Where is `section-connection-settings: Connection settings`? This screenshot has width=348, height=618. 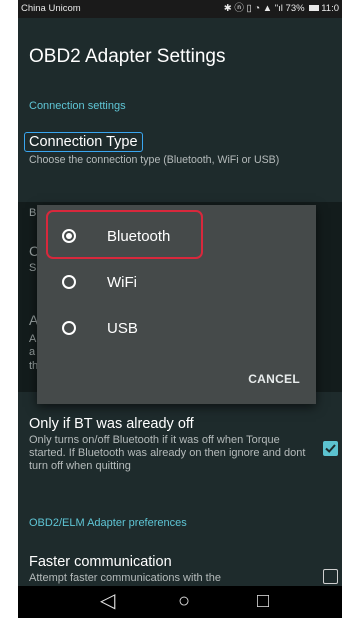
section-connection-settings: Connection settings is located at coordinates (77, 106).